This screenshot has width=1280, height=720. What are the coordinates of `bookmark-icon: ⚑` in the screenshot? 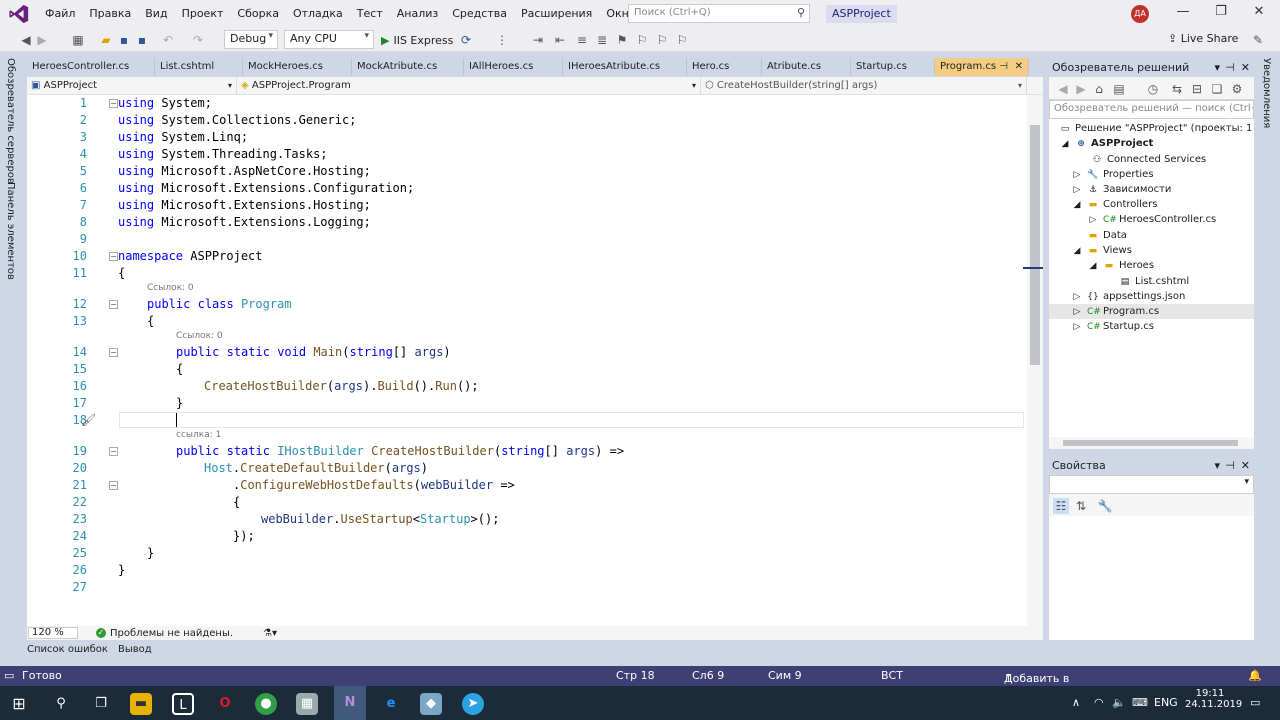 It's located at (622, 40).